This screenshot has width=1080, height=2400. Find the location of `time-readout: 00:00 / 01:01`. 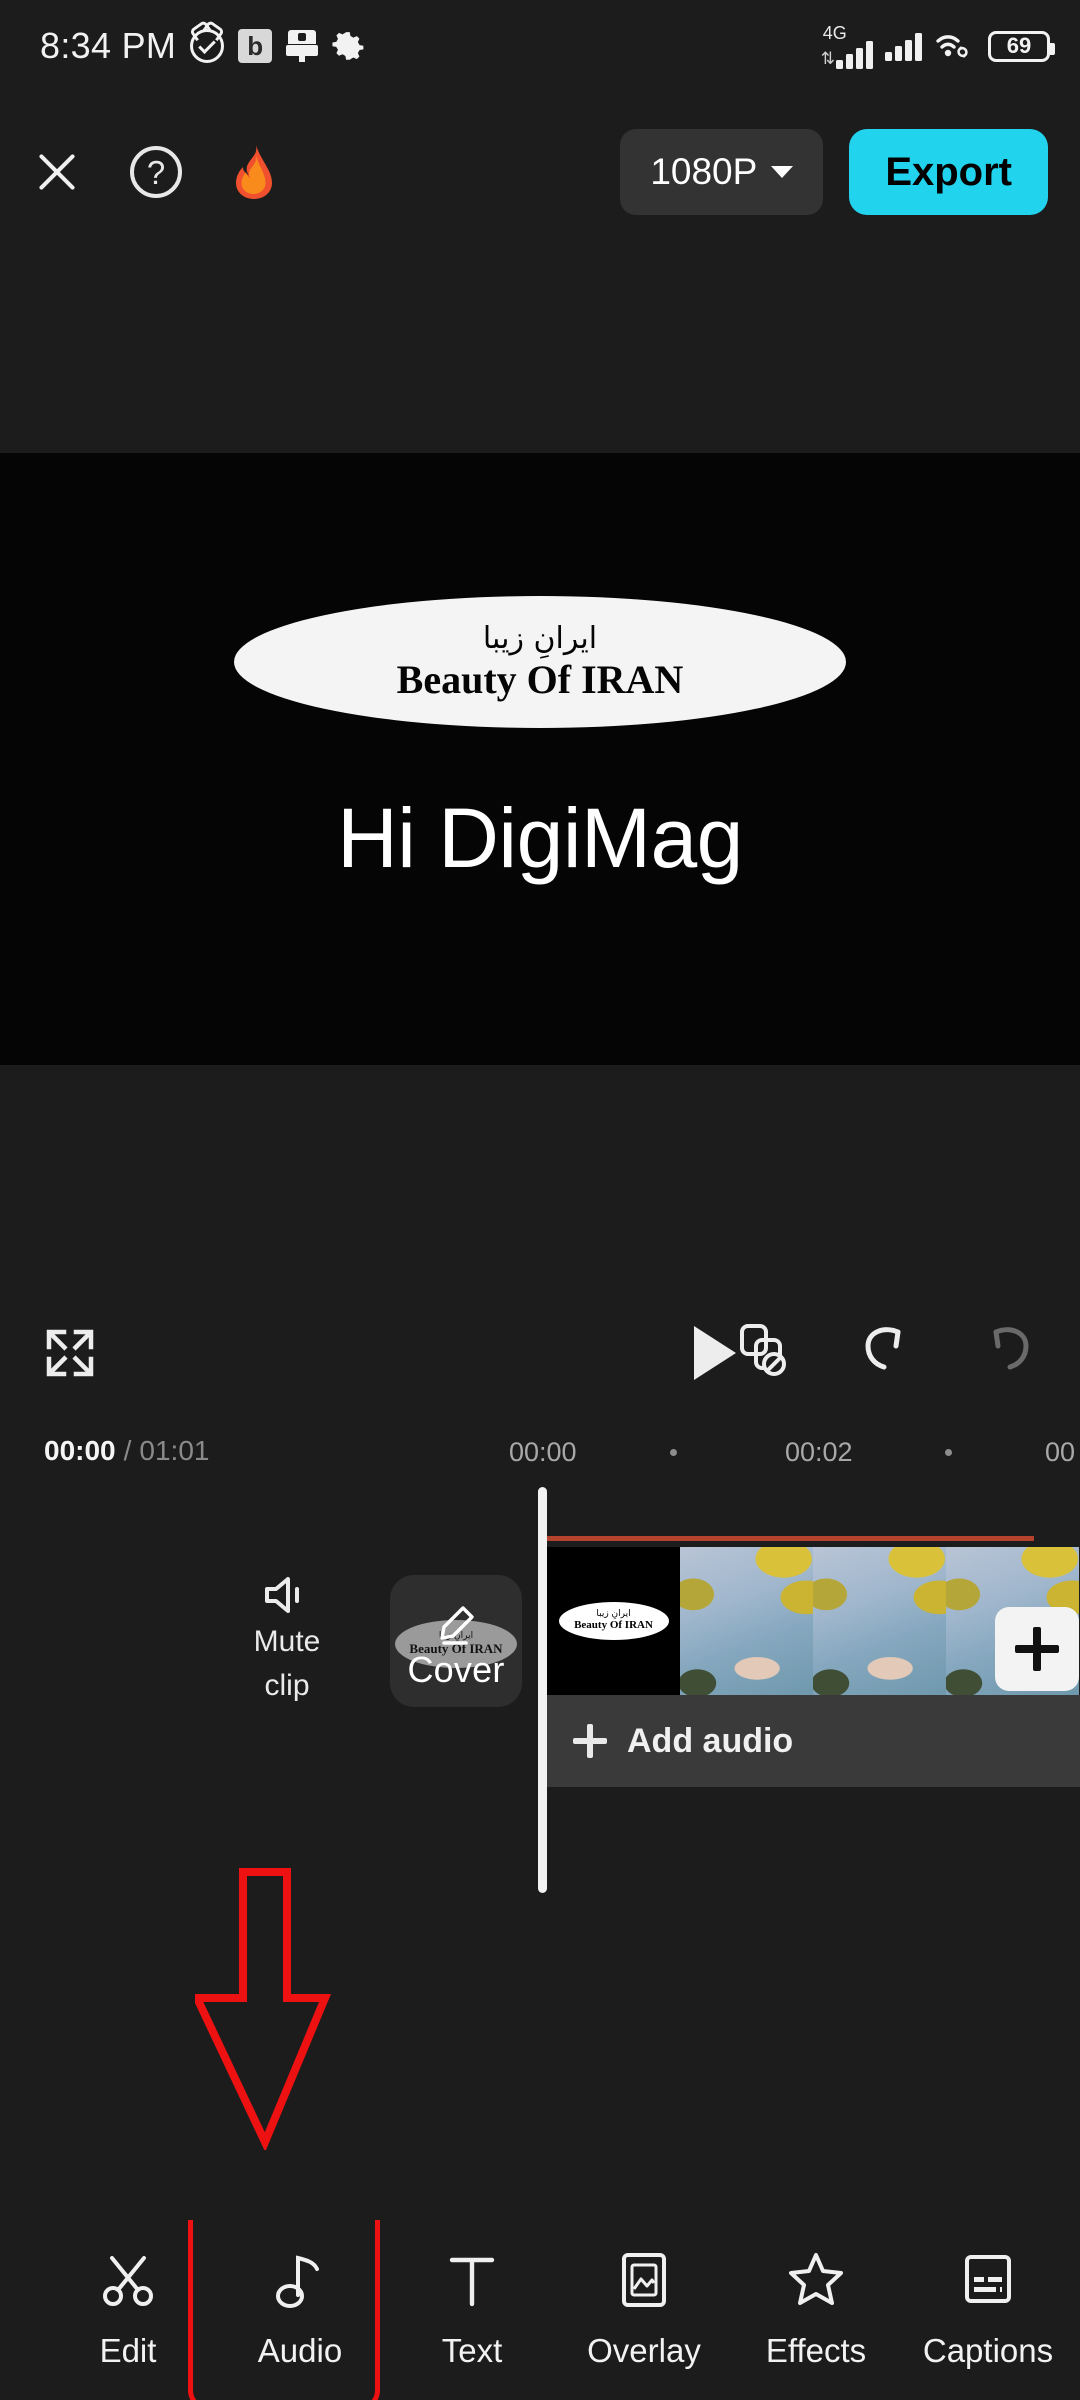

time-readout: 00:00 / 01:01 is located at coordinates (126, 1451).